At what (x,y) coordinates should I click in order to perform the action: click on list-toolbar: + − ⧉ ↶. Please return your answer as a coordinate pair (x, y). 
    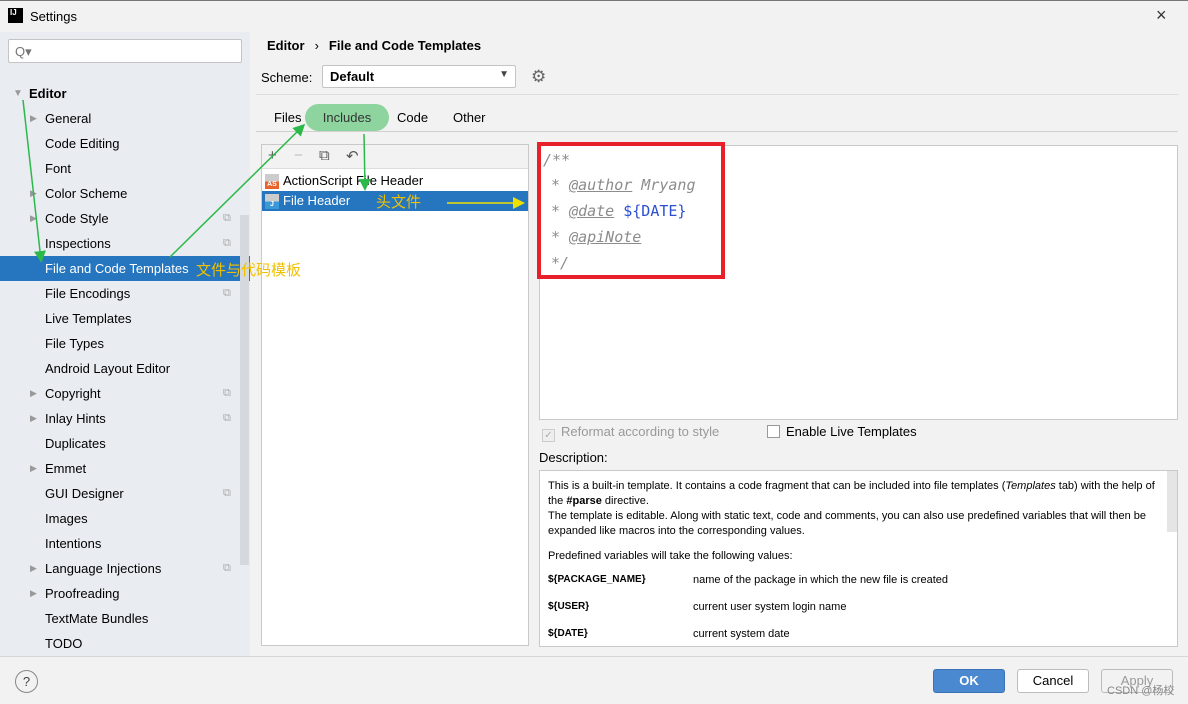
    Looking at the image, I should click on (395, 157).